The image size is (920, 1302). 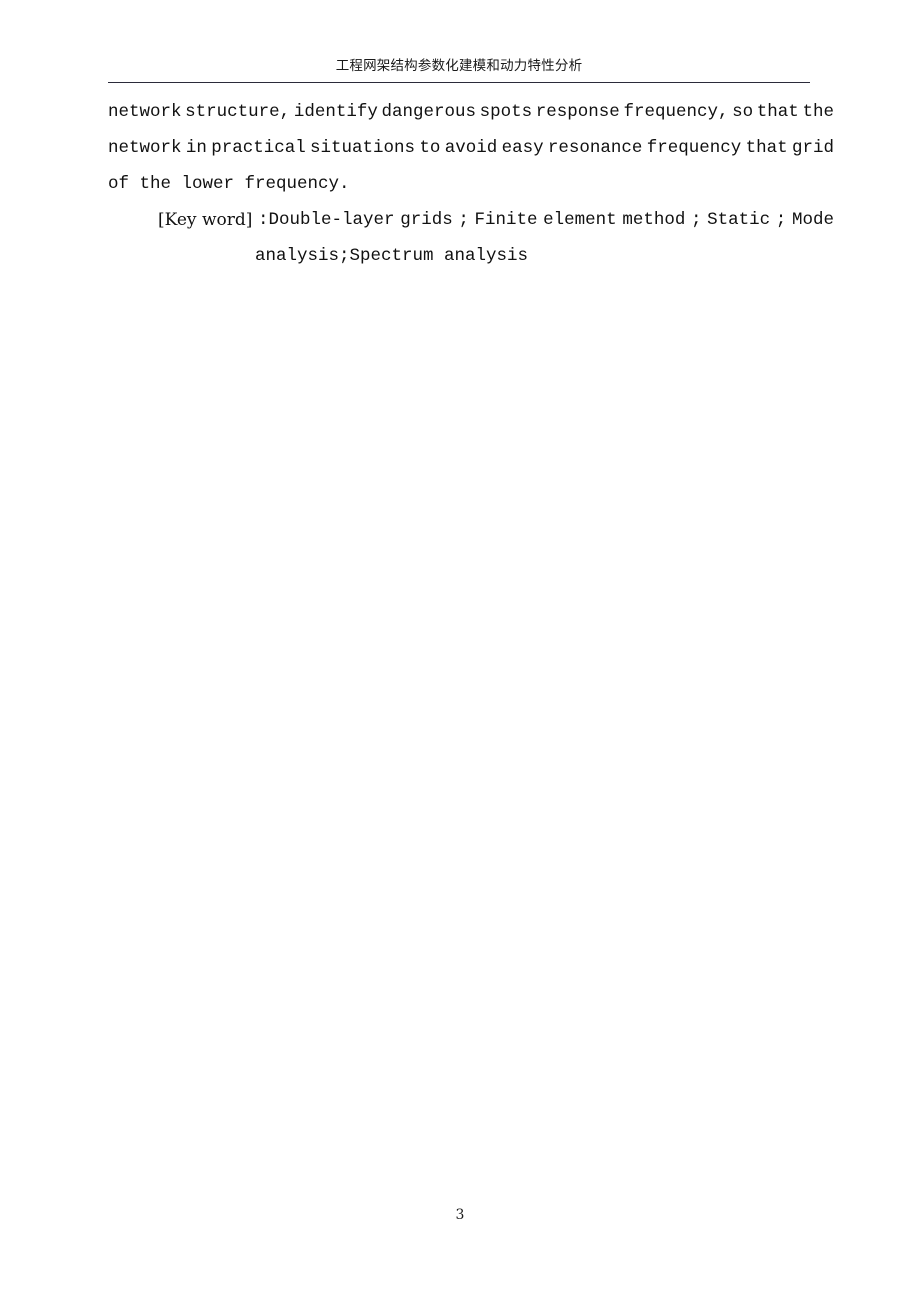 I want to click on keyword-token: grids, so click(x=426, y=220).